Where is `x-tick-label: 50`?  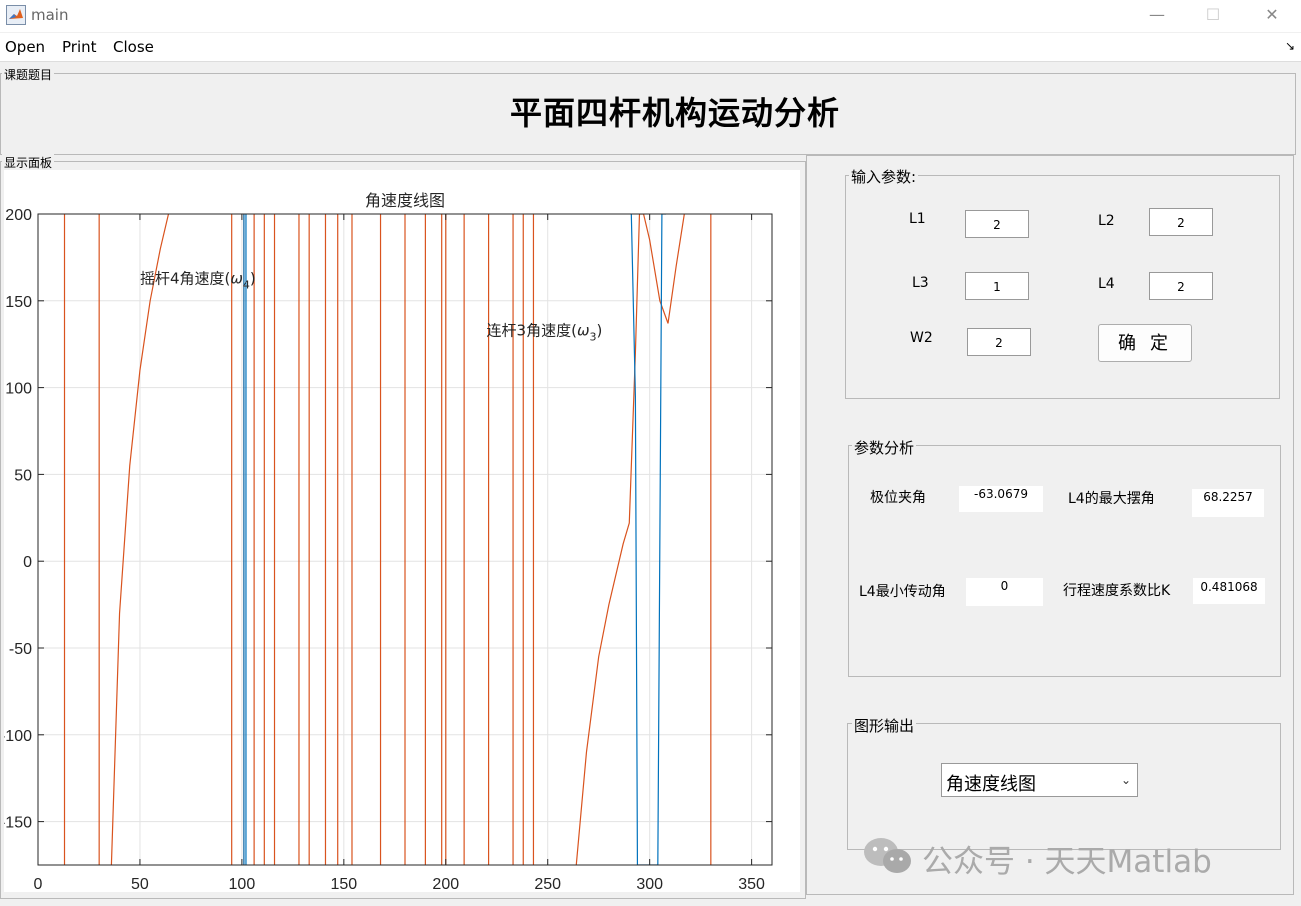
x-tick-label: 50 is located at coordinates (140, 884).